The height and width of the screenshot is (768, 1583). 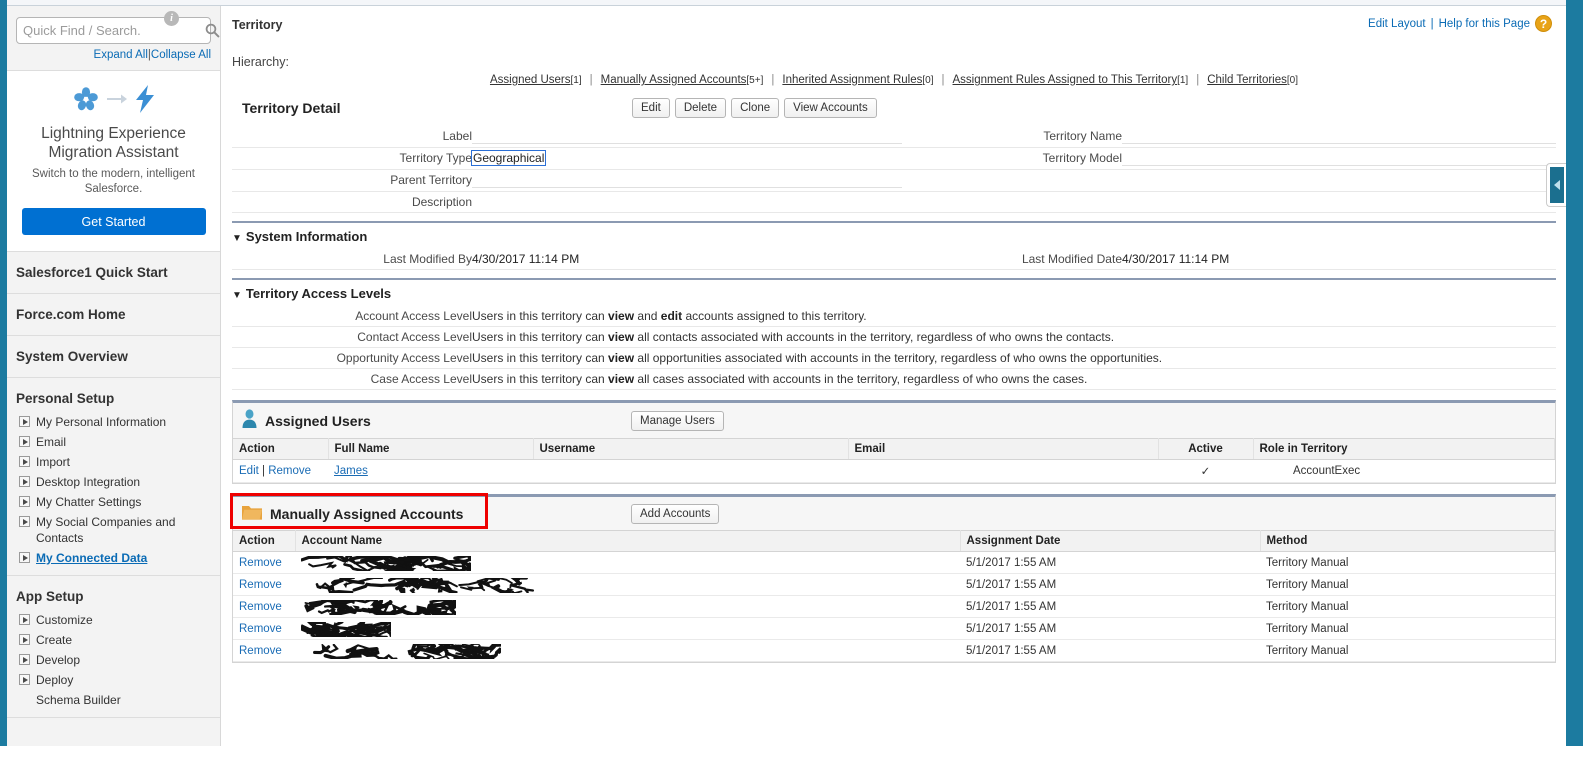 What do you see at coordinates (1407, 541) in the screenshot?
I see `column-header-method: Method` at bounding box center [1407, 541].